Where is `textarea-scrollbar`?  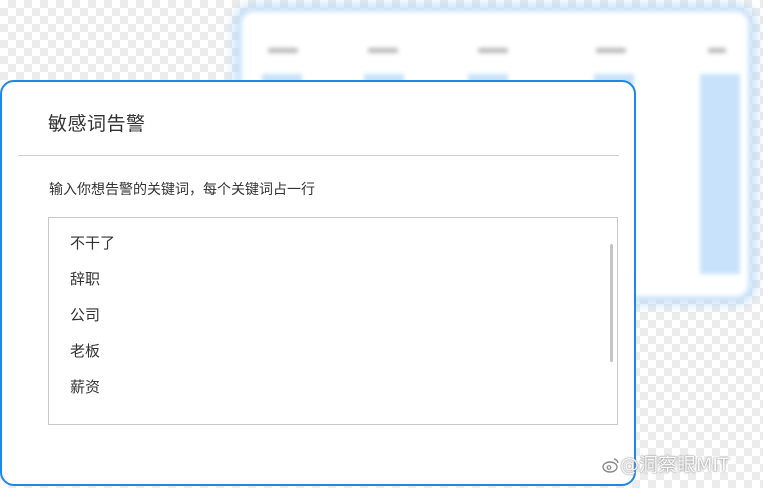
textarea-scrollbar is located at coordinates (611, 303).